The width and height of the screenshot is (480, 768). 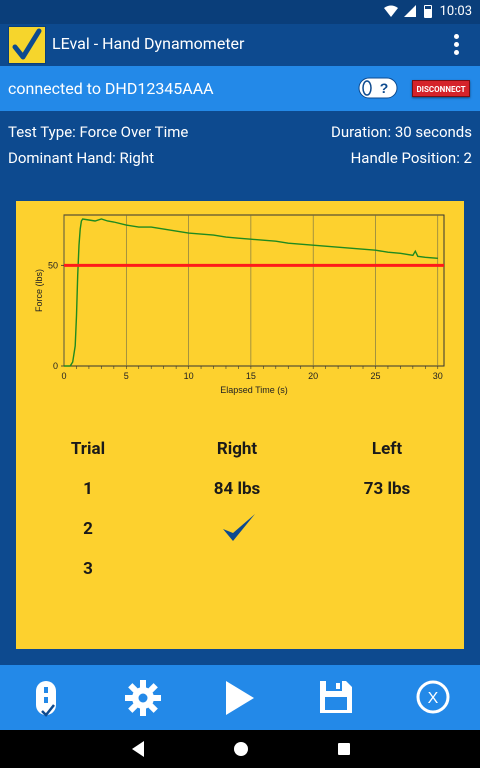 What do you see at coordinates (88, 529) in the screenshot?
I see `trial-2: 2` at bounding box center [88, 529].